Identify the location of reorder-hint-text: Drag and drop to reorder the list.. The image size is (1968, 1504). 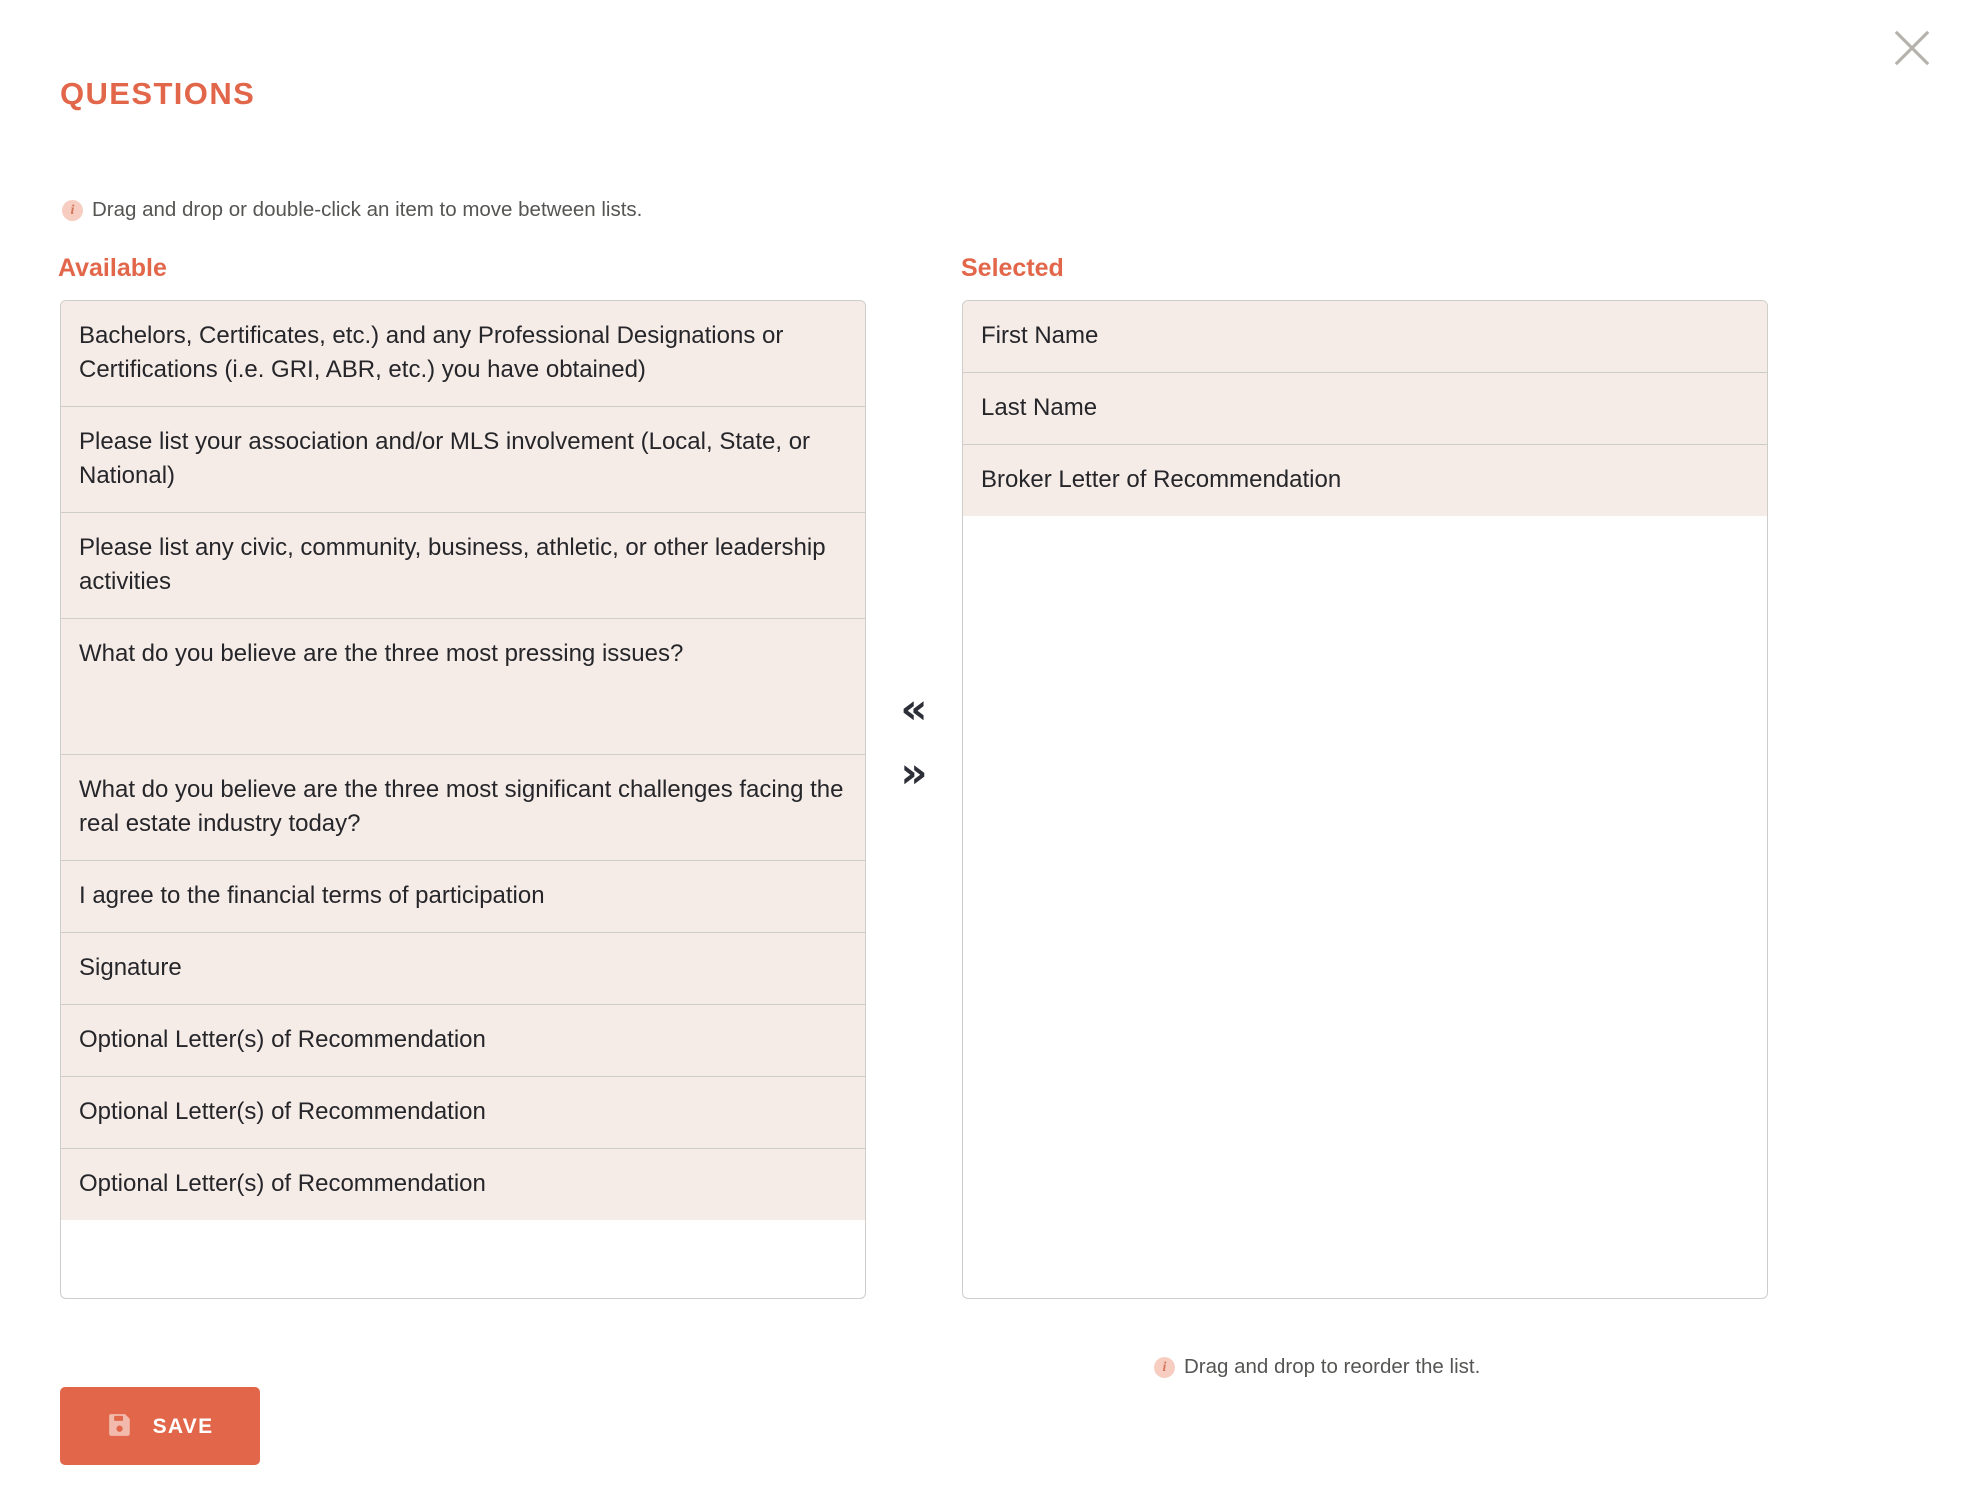
(1332, 1367).